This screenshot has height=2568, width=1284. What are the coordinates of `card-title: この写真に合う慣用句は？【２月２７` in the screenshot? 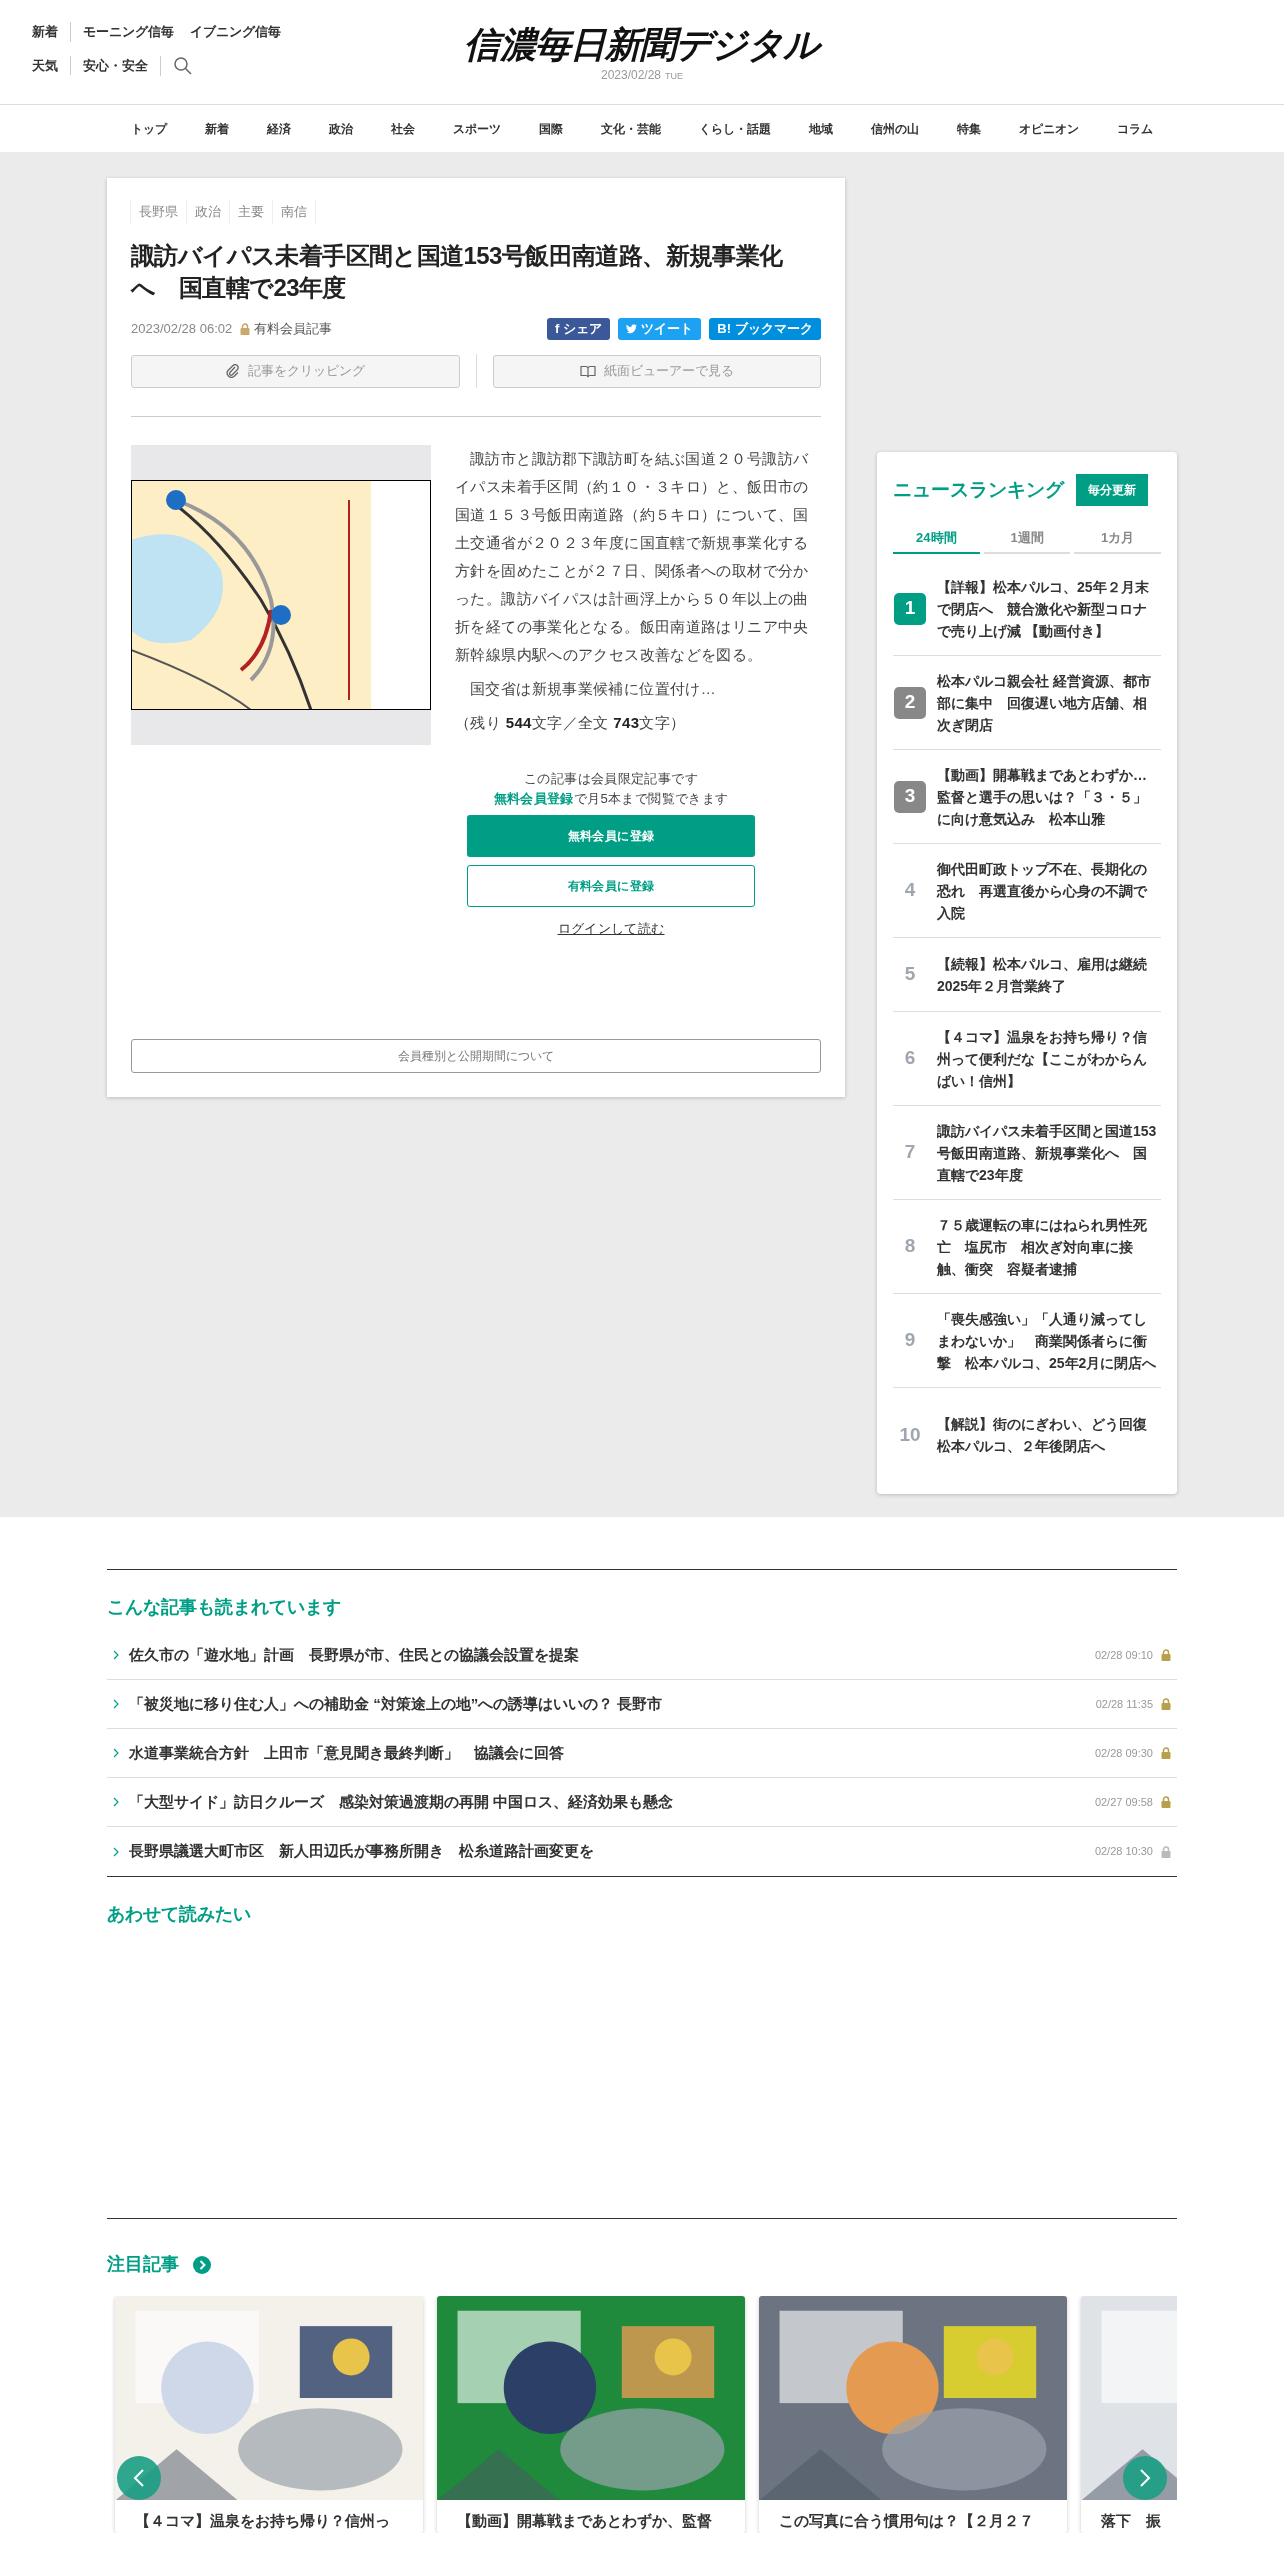 It's located at (906, 2521).